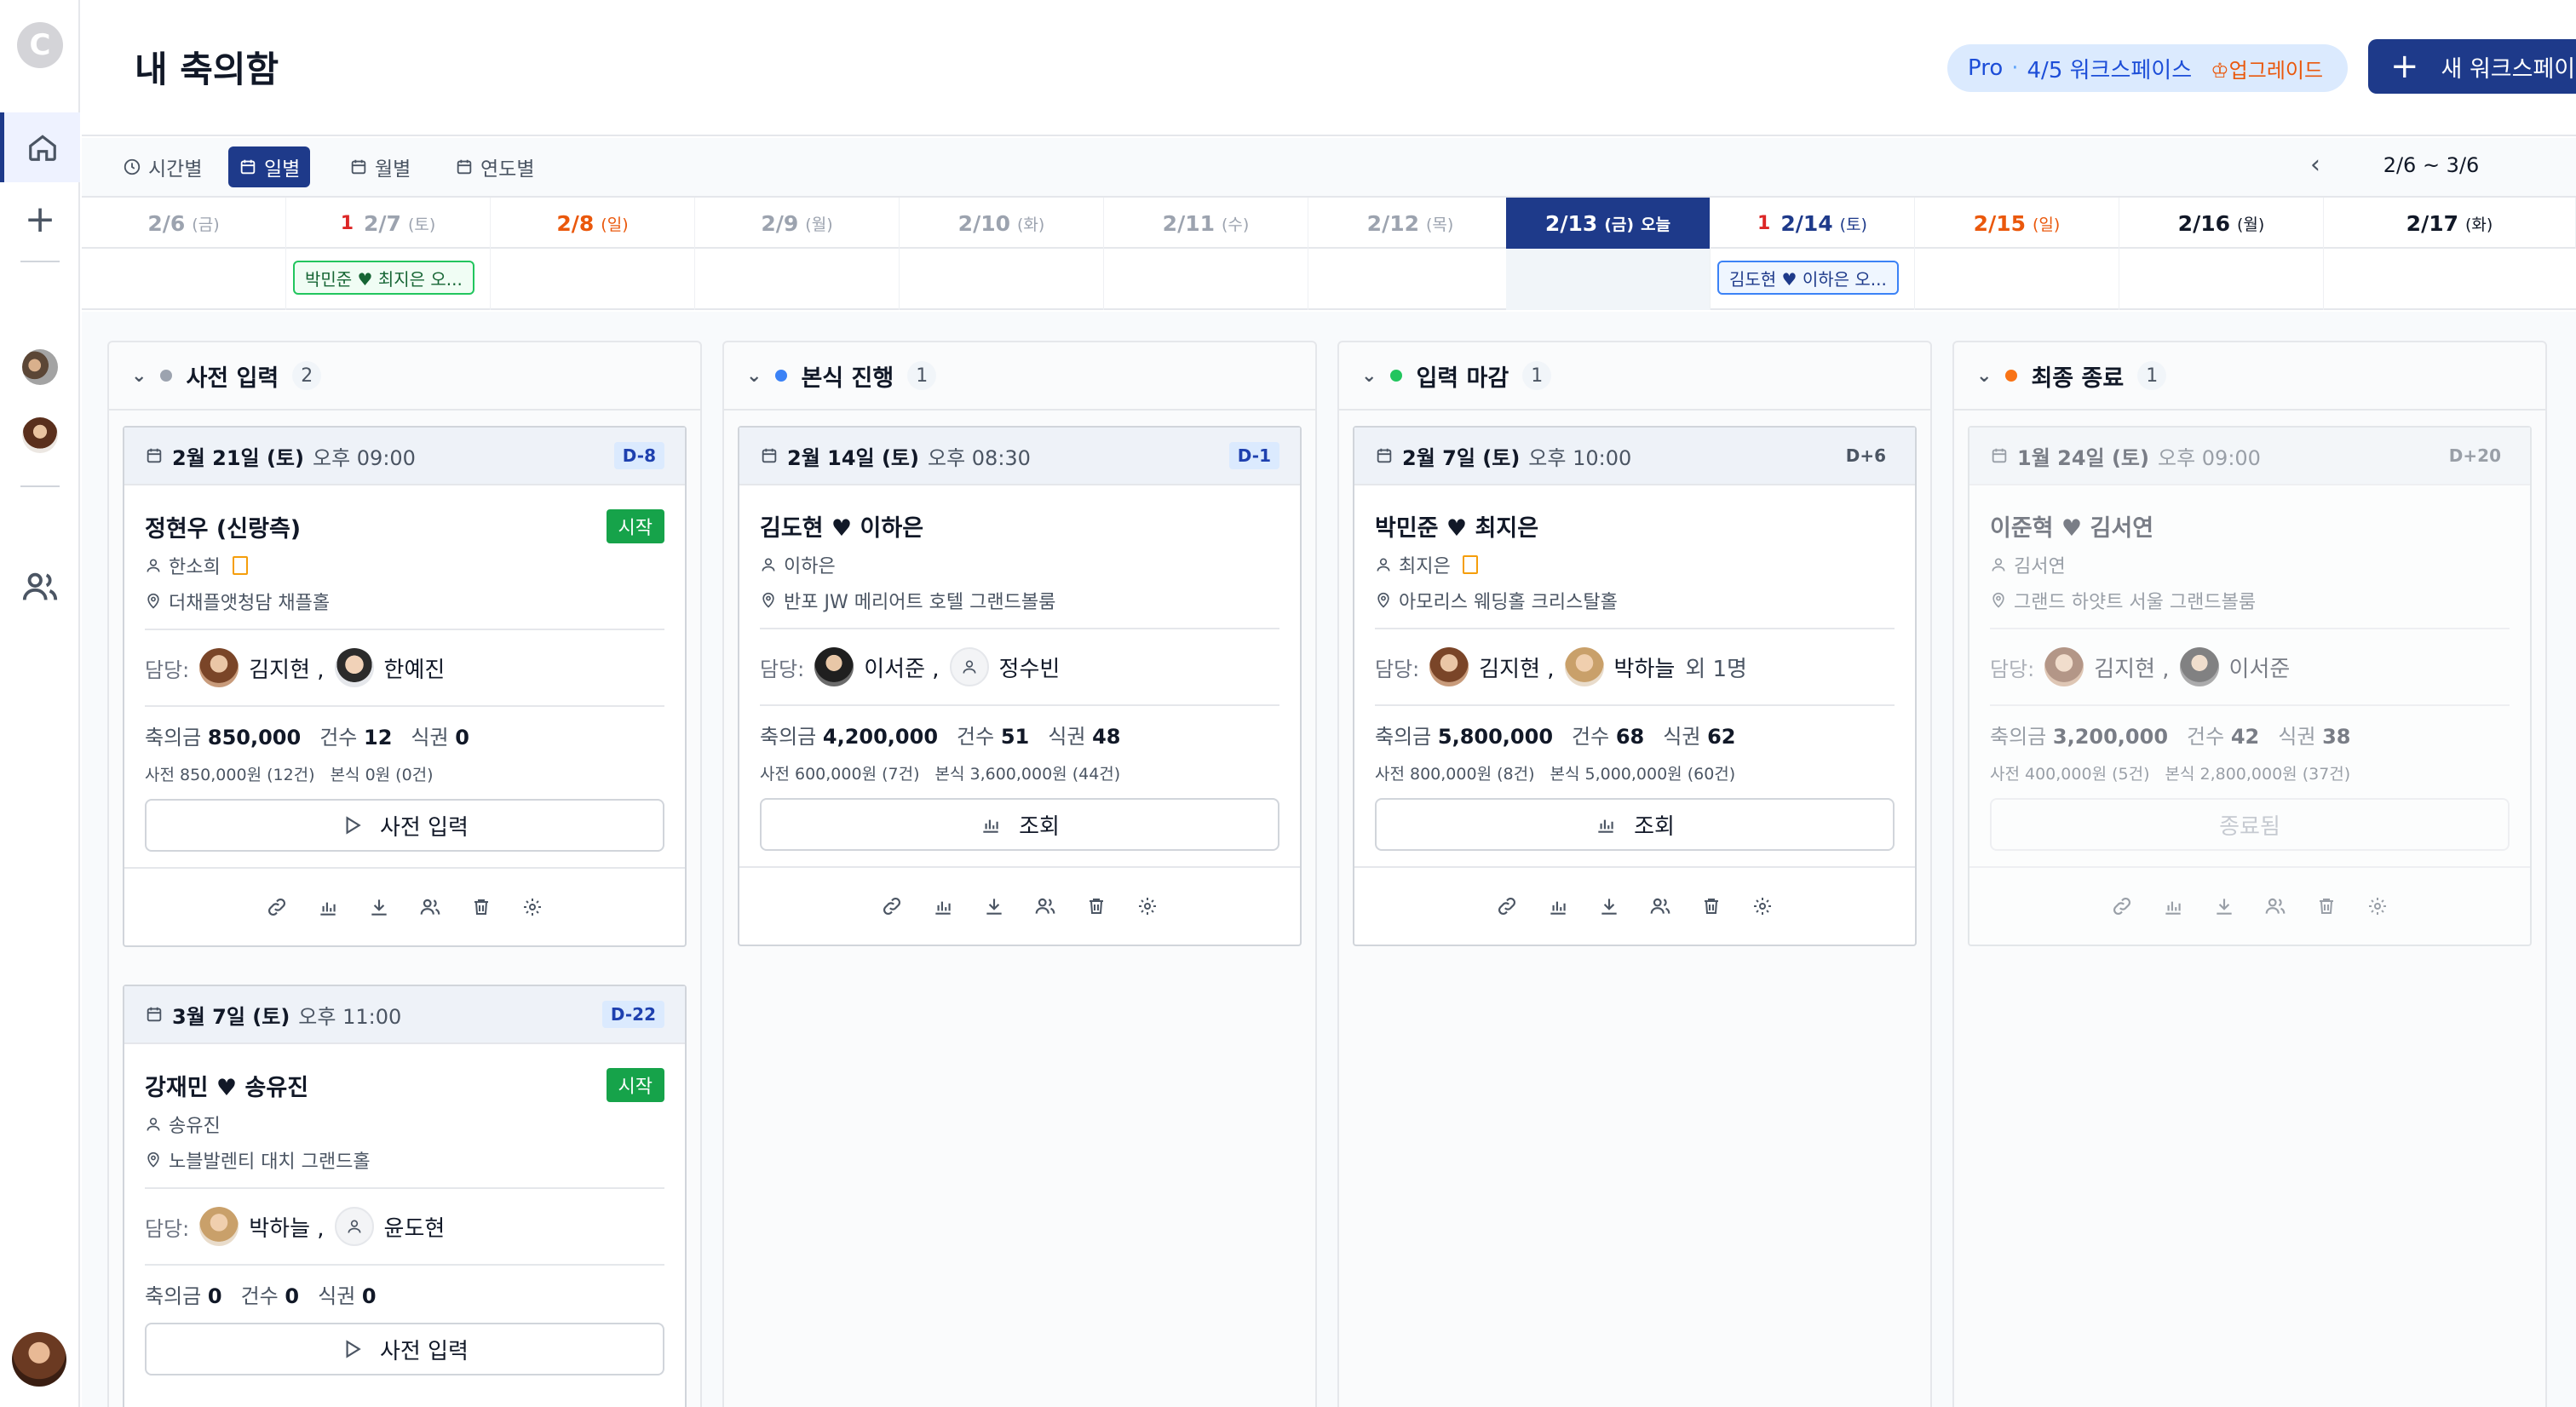  I want to click on date-cell: 2/8 (일), so click(593, 223).